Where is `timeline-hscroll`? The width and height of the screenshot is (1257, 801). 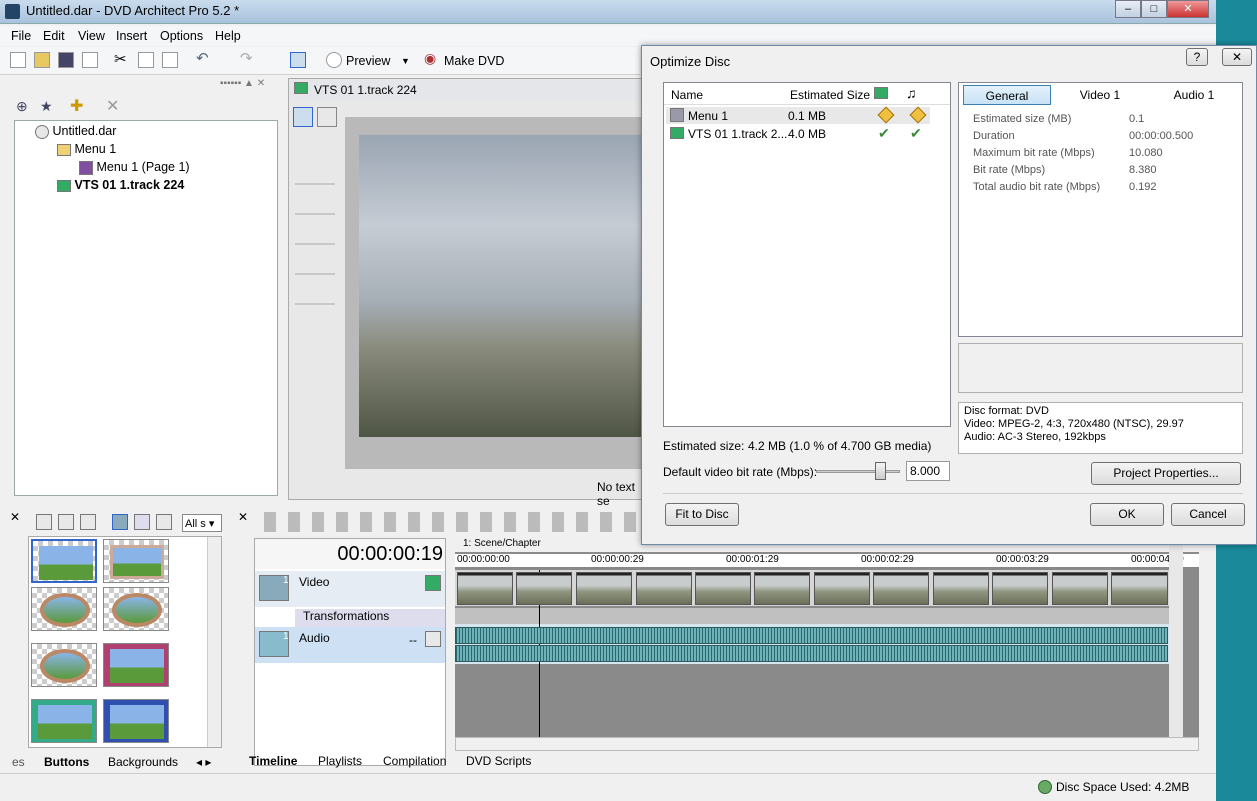 timeline-hscroll is located at coordinates (827, 744).